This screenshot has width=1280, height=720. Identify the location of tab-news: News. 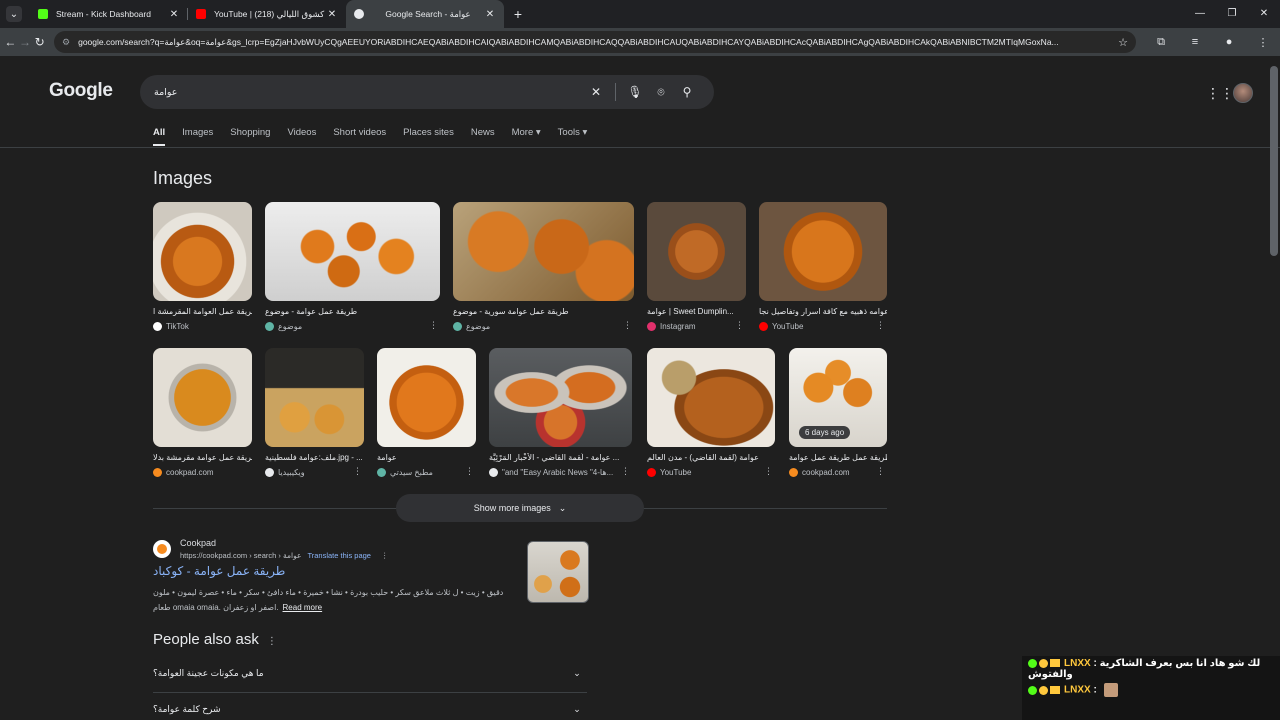
(483, 136).